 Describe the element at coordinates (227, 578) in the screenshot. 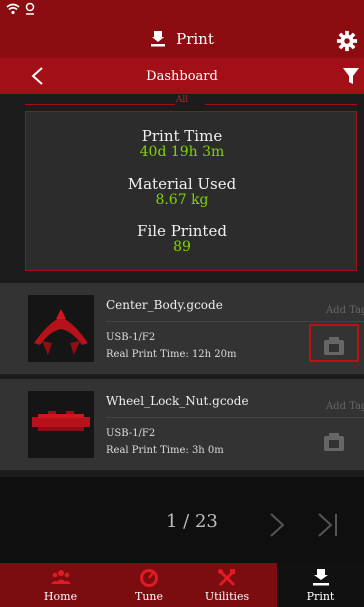

I see `utilities-tools-icon` at that location.